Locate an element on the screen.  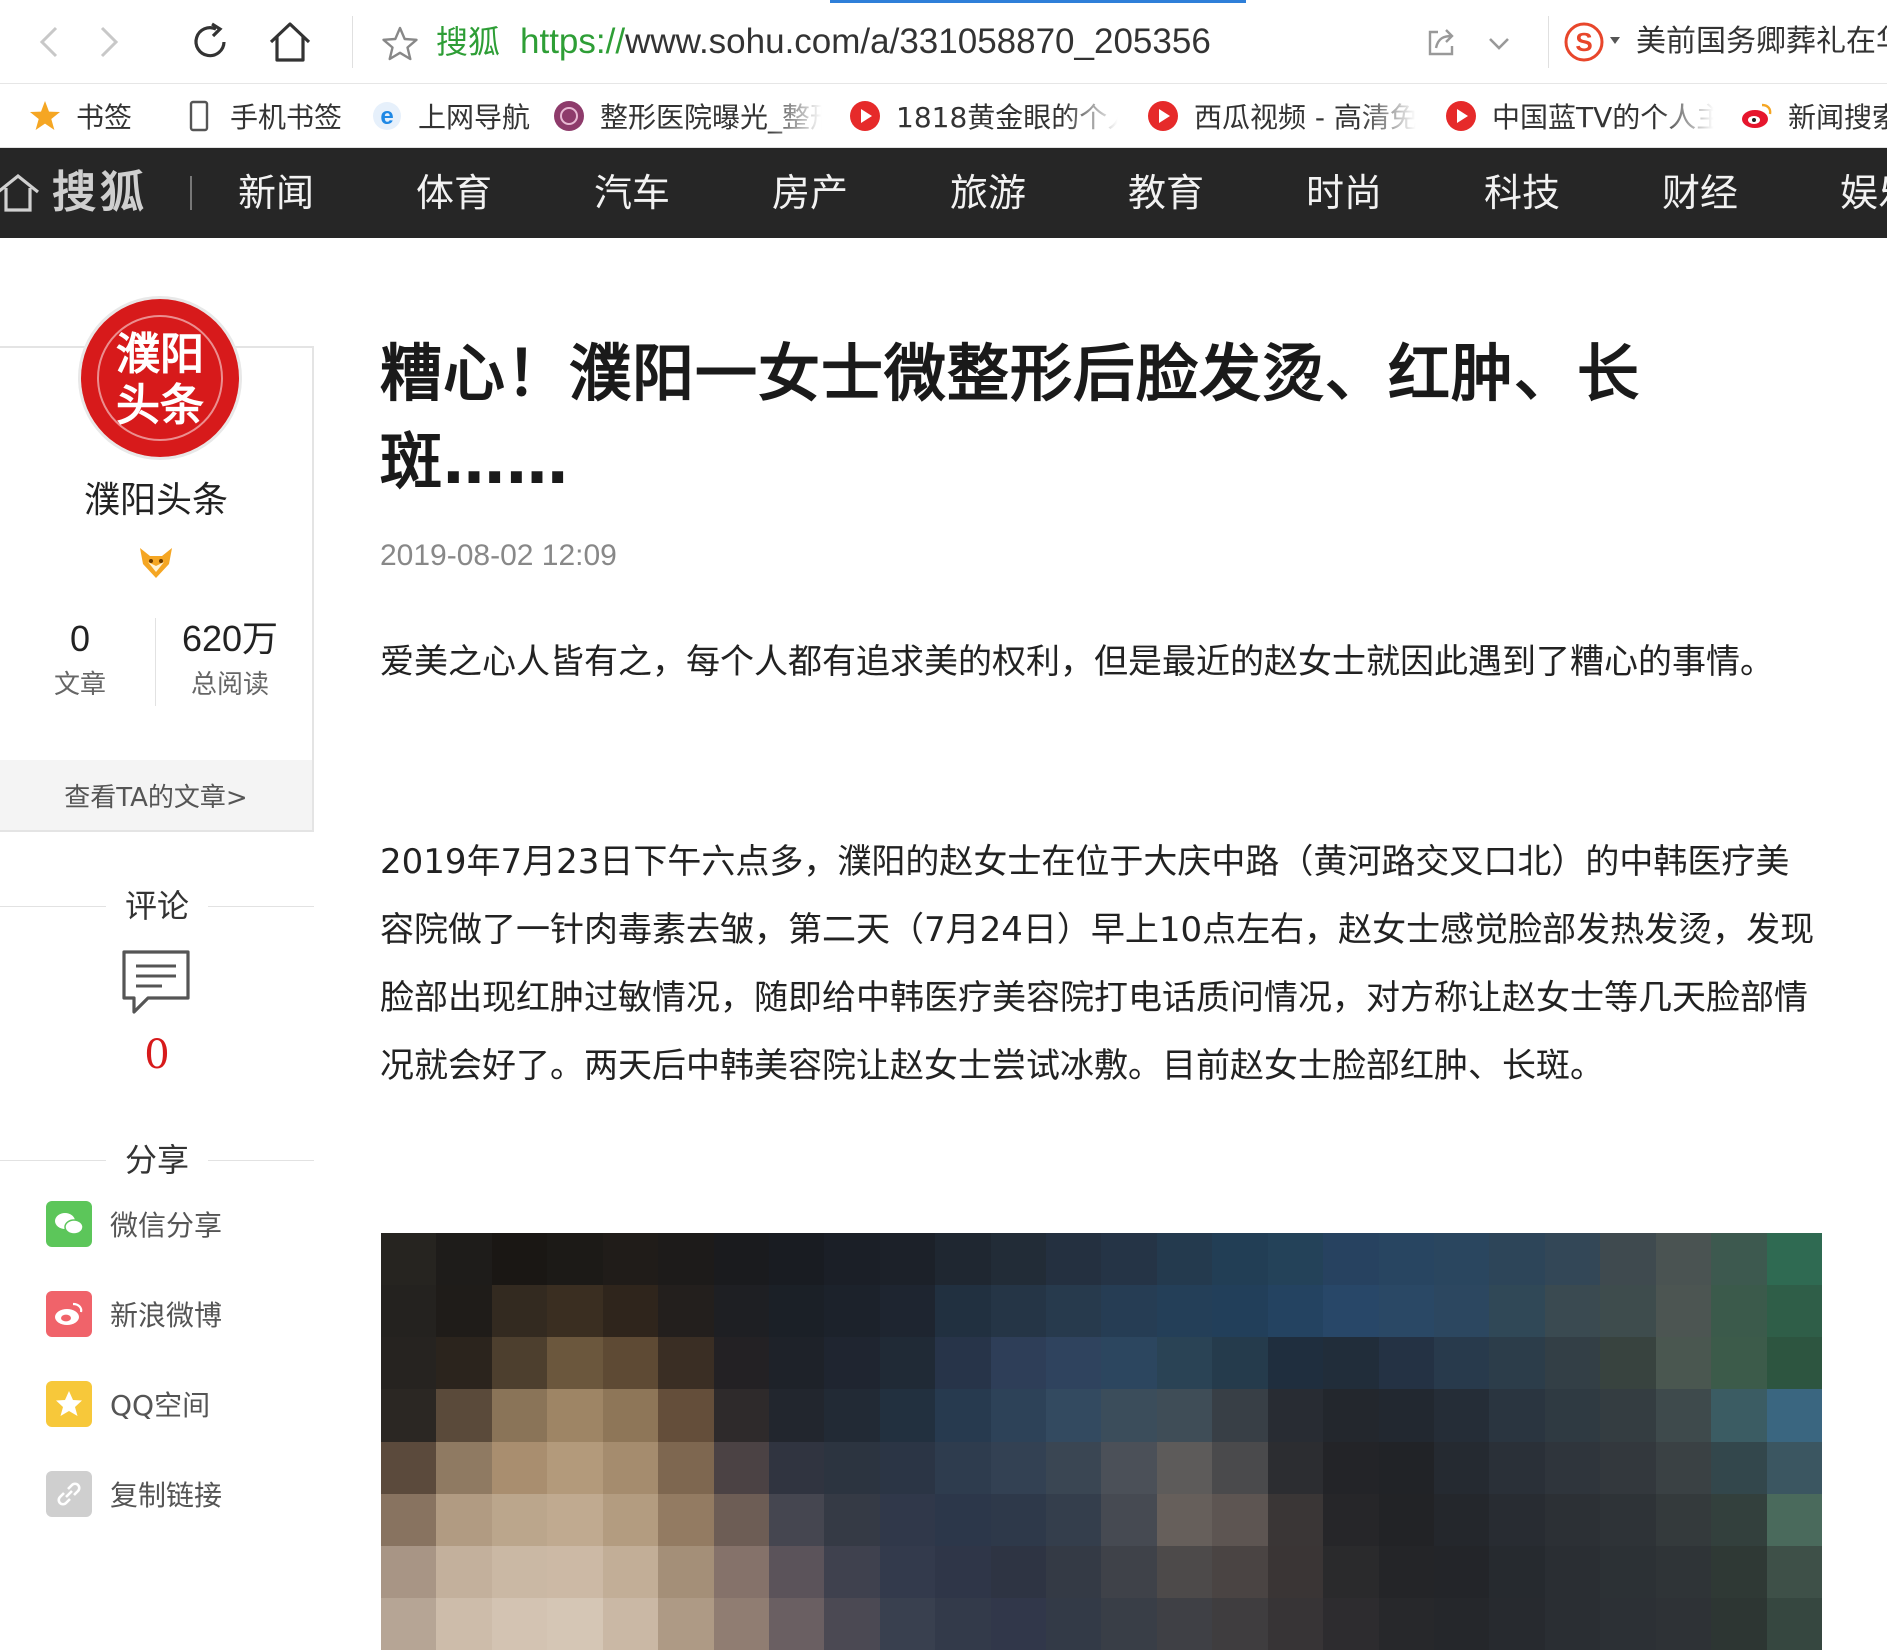
bookmark-item-zjstv: 中国蓝TV的个人主 is located at coordinates (1579, 115).